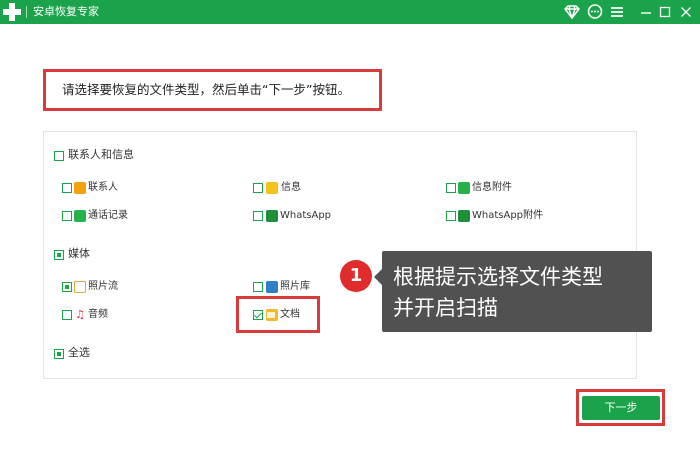 Image resolution: width=700 pixels, height=462 pixels. I want to click on whatsapp-attachments-checkbox, so click(451, 216).